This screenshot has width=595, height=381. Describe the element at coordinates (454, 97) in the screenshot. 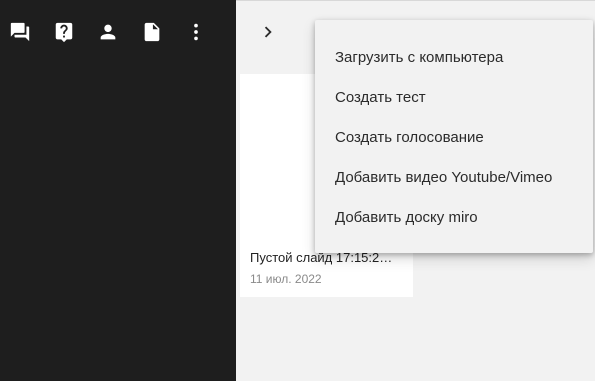

I see `menu-item-create-test: Создать тест` at that location.